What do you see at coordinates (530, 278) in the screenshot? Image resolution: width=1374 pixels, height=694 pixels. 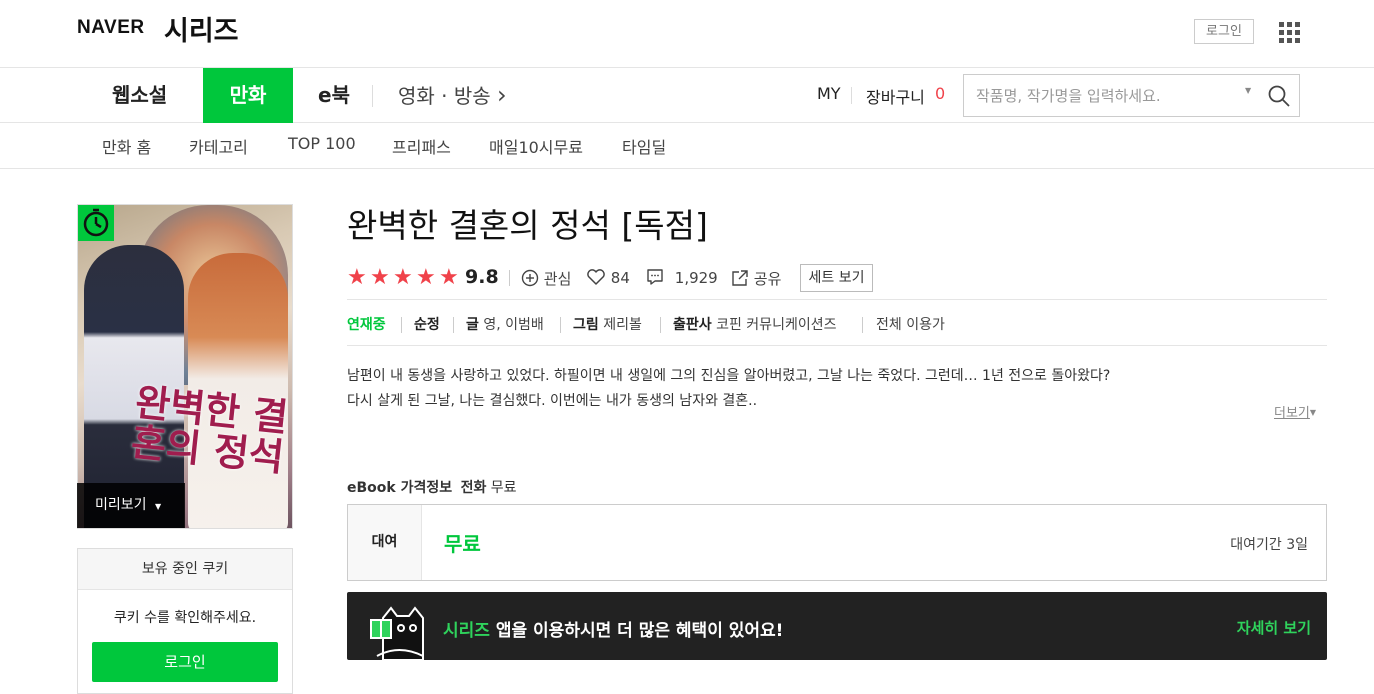 I see `plus-circle-icon` at bounding box center [530, 278].